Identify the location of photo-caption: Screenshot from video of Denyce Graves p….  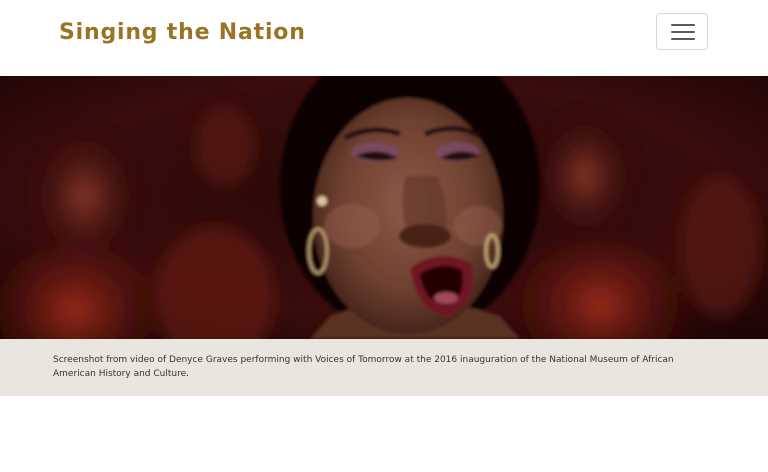
(384, 367).